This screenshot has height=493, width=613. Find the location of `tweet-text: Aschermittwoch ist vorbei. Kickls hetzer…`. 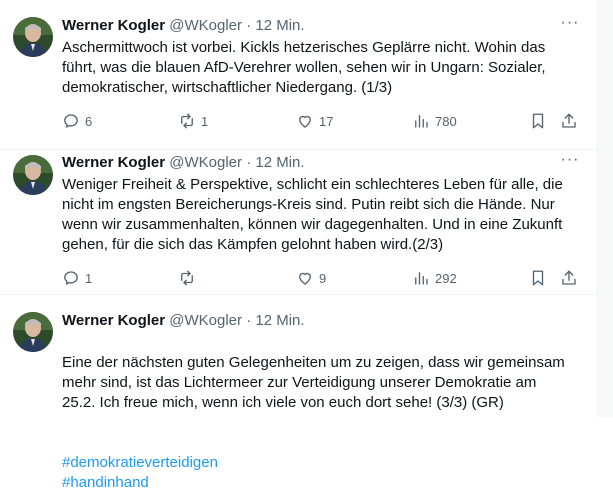

tweet-text: Aschermittwoch ist vorbei. Kickls hetzer… is located at coordinates (304, 67).